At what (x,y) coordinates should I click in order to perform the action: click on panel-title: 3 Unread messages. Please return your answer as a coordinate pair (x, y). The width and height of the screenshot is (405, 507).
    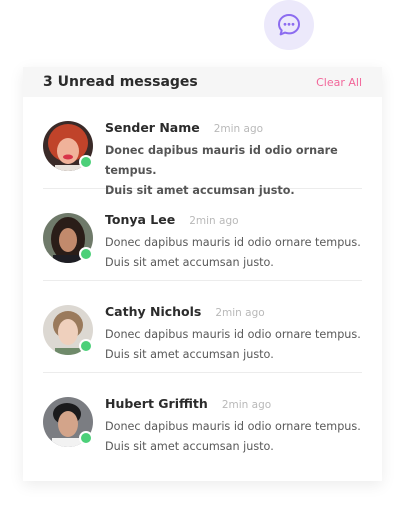
    Looking at the image, I should click on (120, 82).